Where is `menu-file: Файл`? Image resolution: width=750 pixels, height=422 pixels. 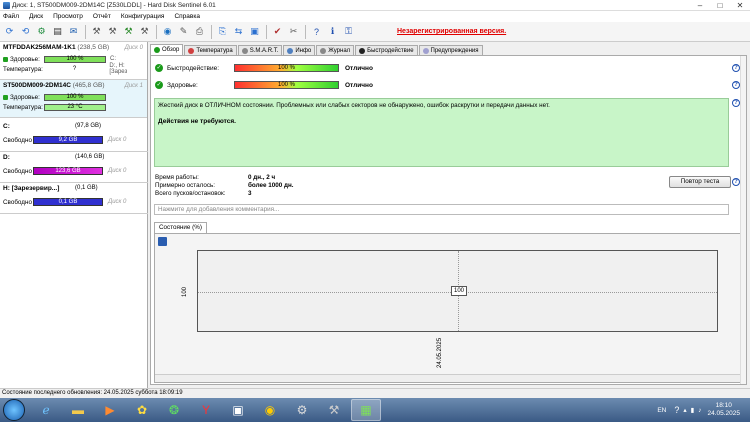 menu-file: Файл is located at coordinates (11, 16).